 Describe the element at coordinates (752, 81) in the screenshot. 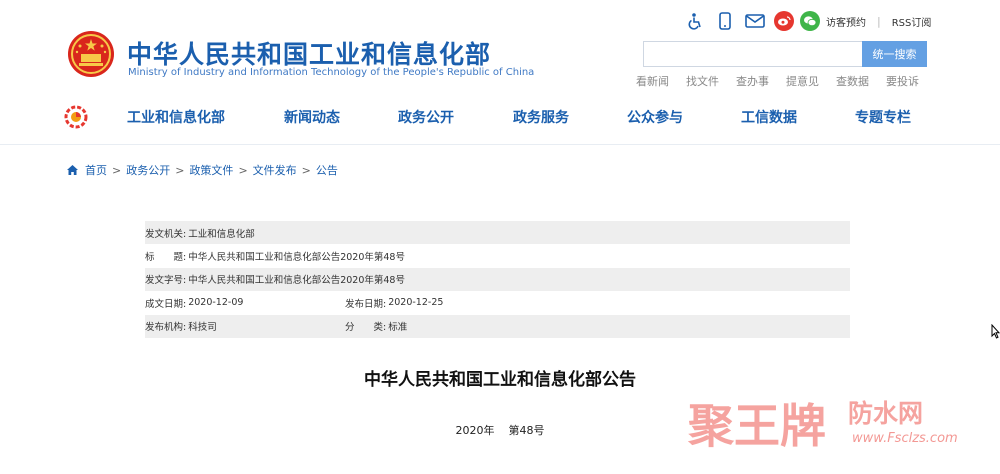

I see `quick-link-services: 查办事` at that location.